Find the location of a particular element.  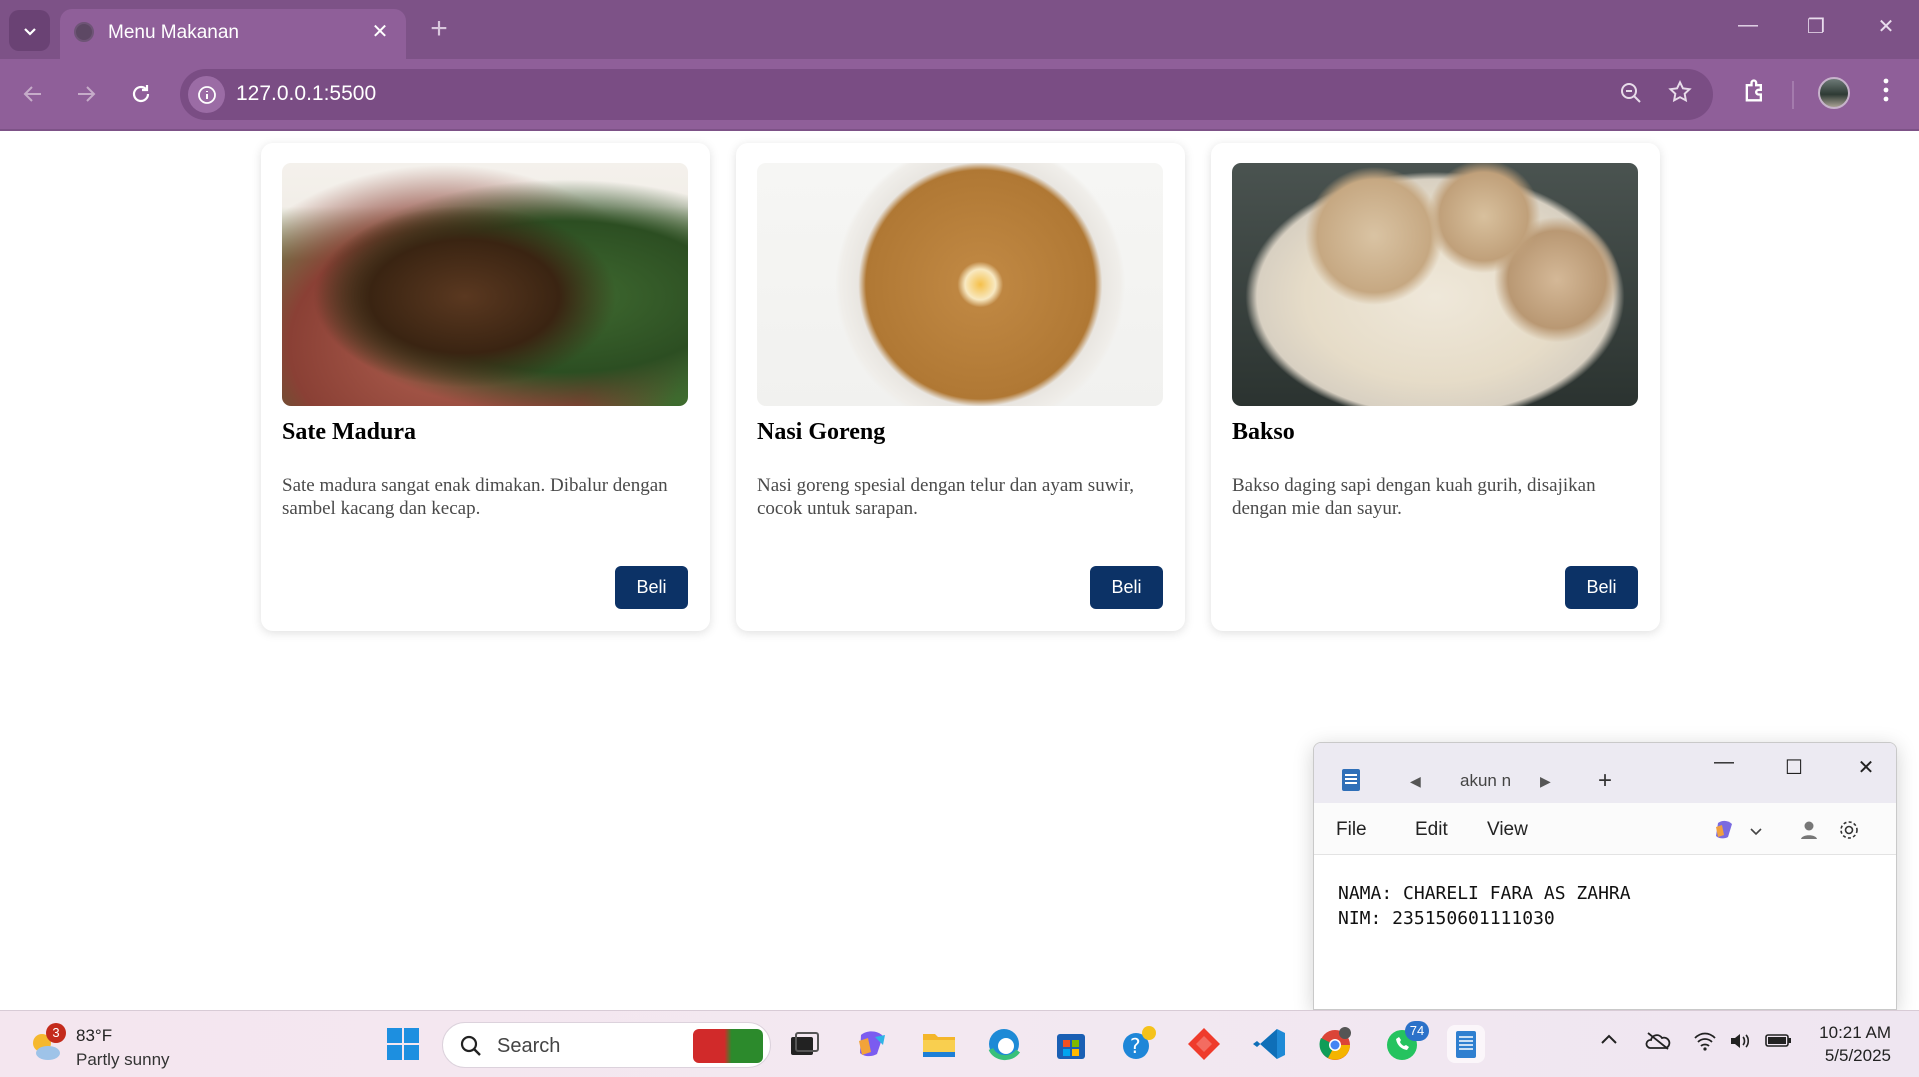

menu-item-name: Sate Madura is located at coordinates (349, 432).